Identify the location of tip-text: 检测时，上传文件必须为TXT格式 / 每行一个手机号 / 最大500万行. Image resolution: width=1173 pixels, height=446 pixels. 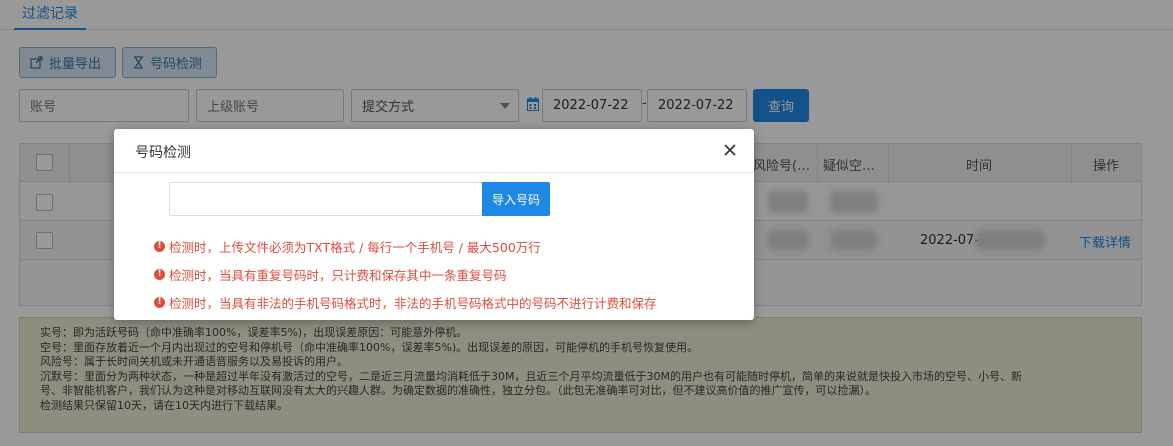
(355, 247).